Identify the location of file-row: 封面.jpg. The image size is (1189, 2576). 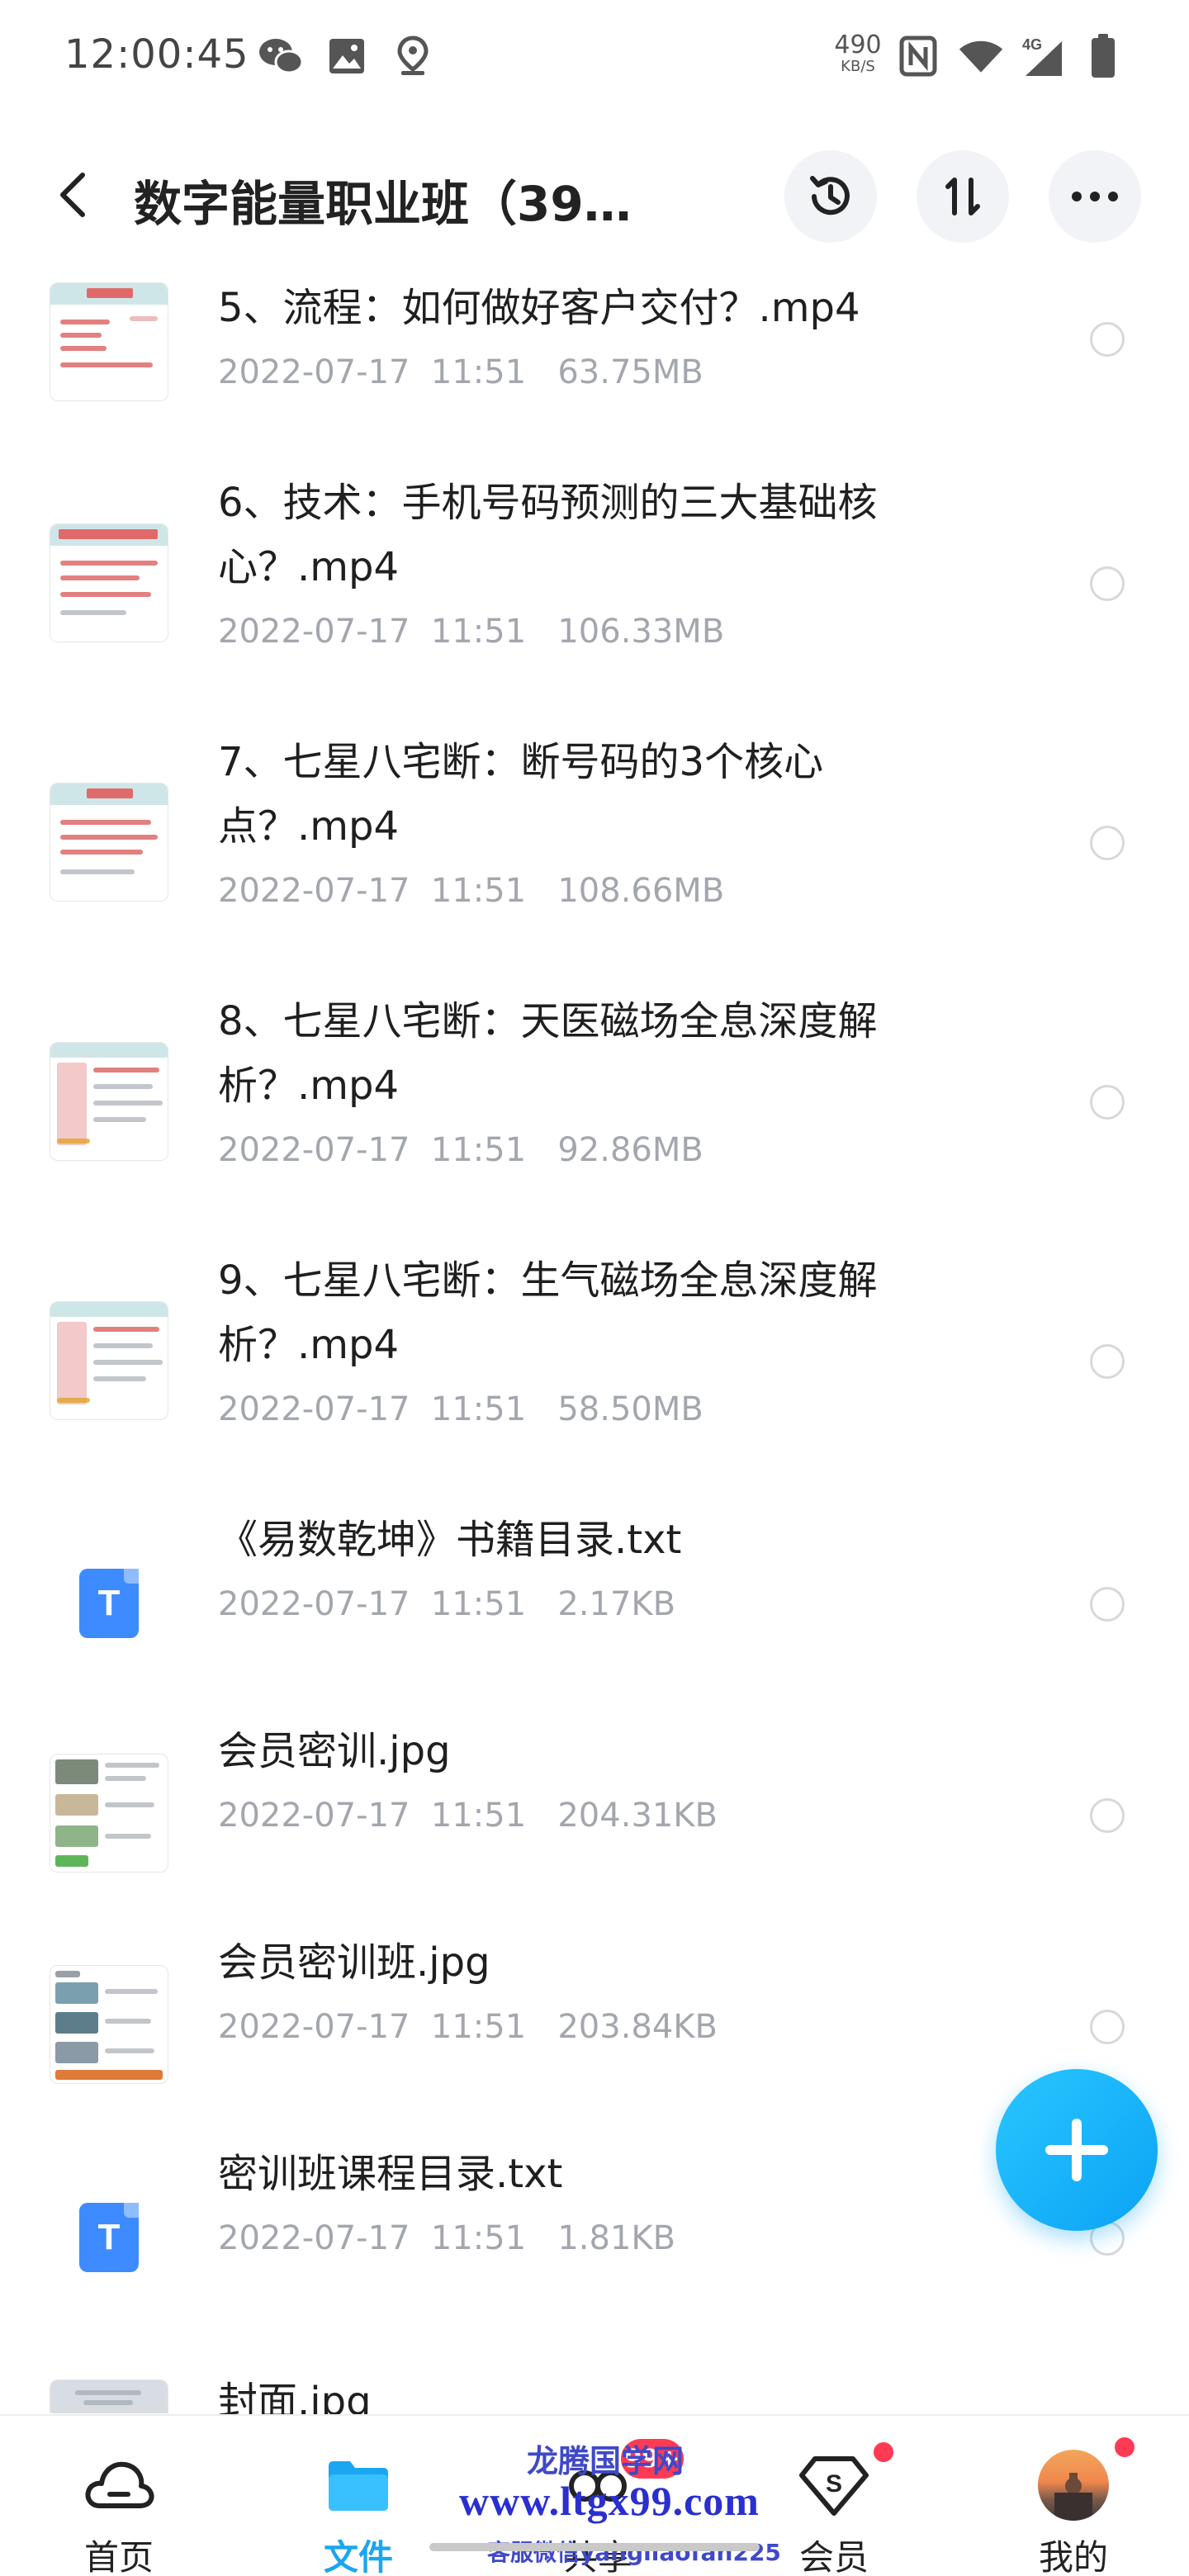
(594, 2383).